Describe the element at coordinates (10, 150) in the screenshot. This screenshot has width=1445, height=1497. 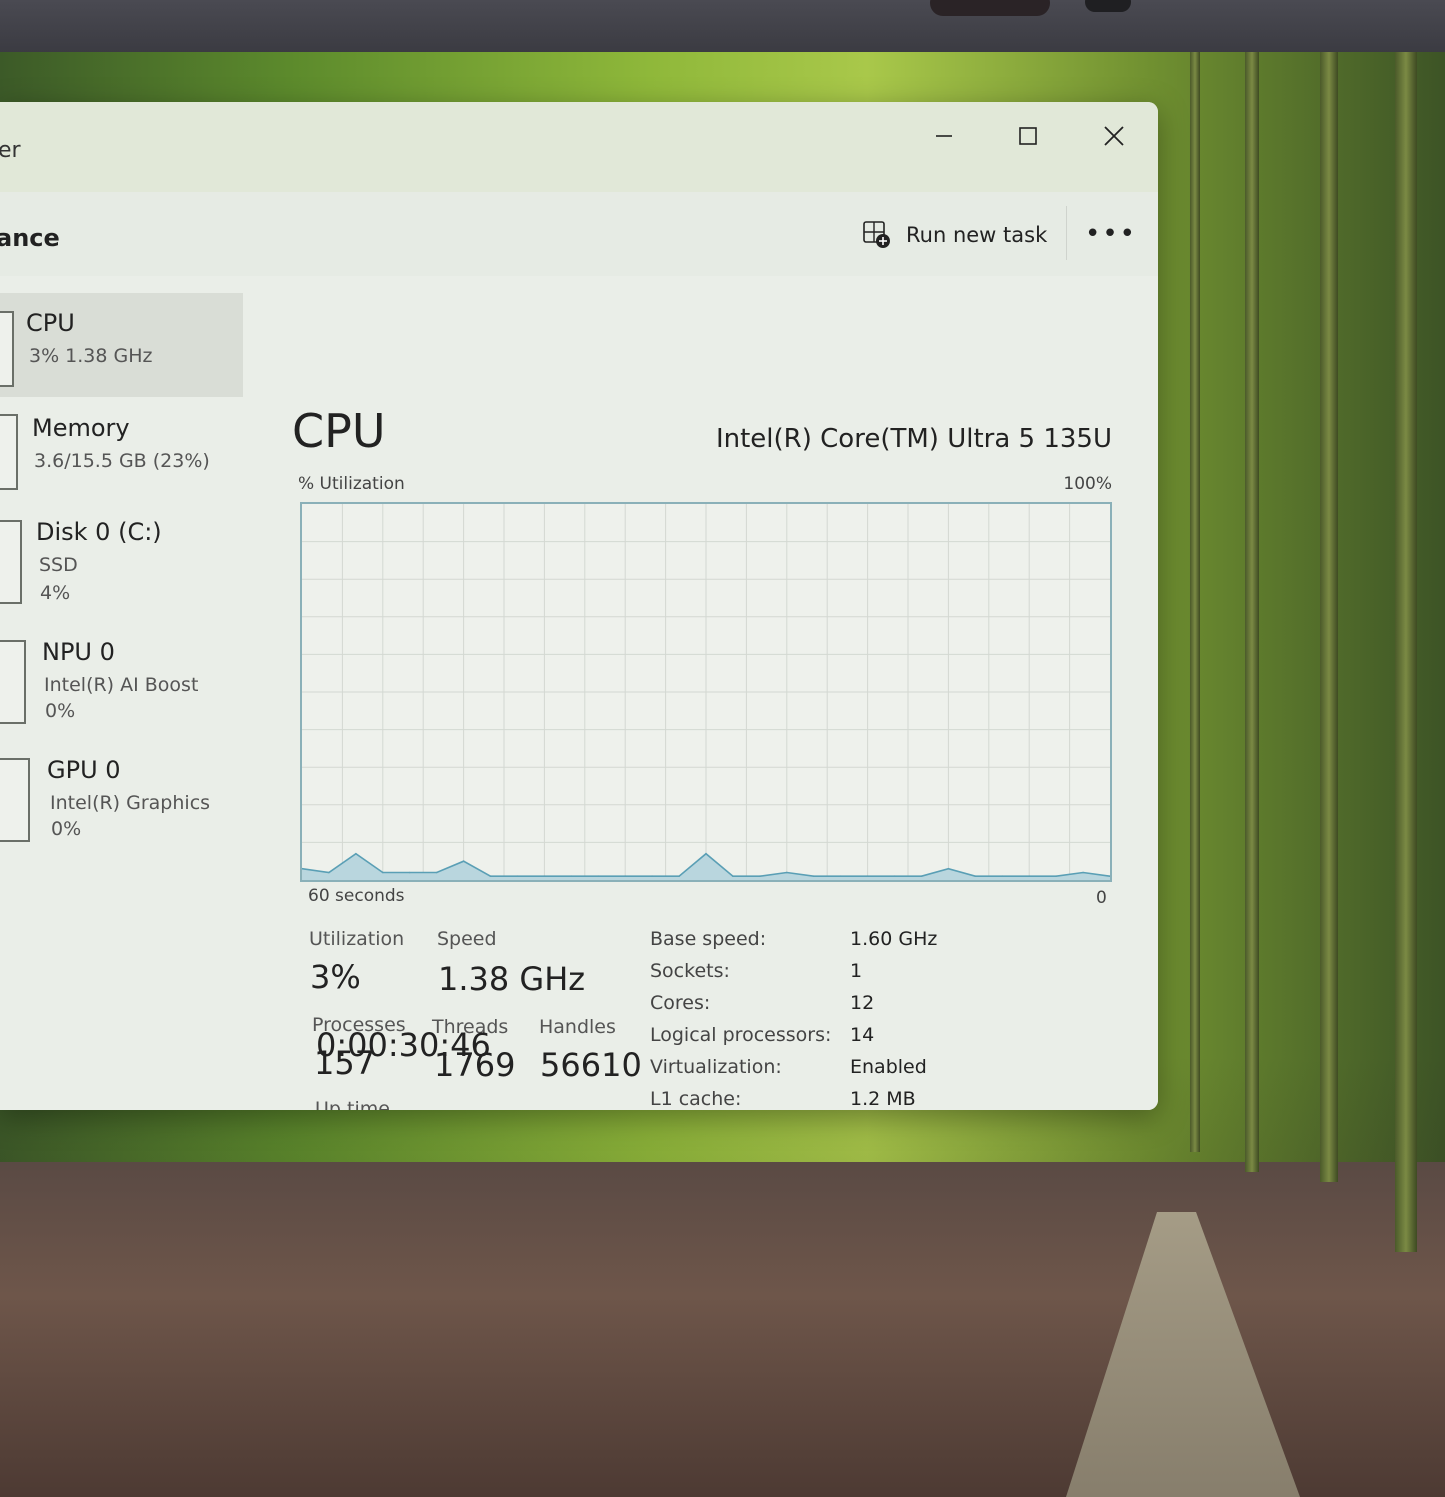
I see `app-title: er` at that location.